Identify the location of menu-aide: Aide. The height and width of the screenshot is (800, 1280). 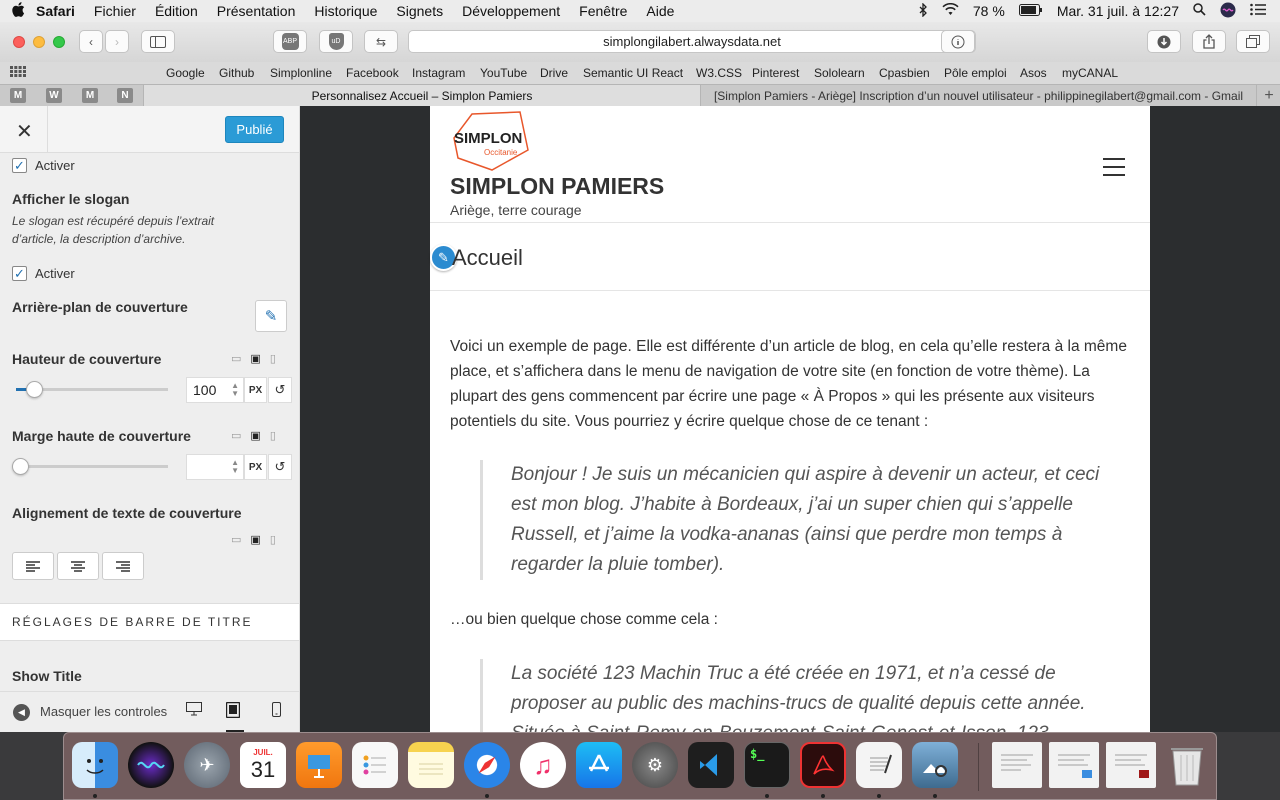
(660, 11).